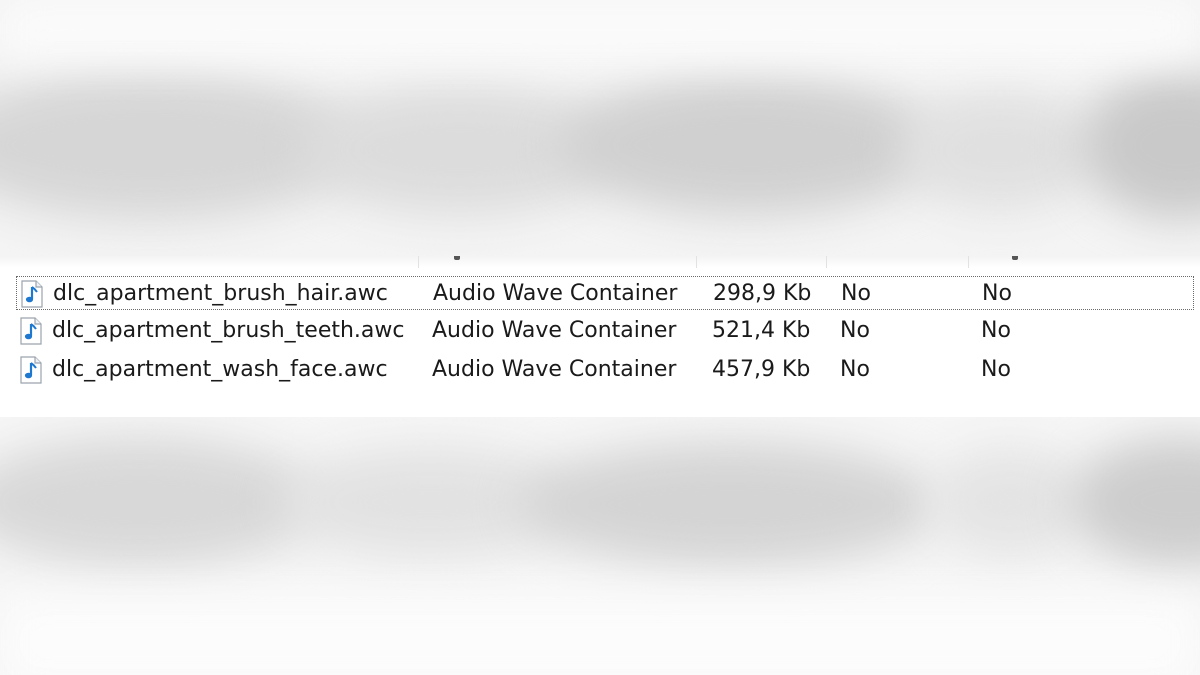 The width and height of the screenshot is (1200, 675). Describe the element at coordinates (761, 330) in the screenshot. I see `file-size: 521,4 Kb` at that location.